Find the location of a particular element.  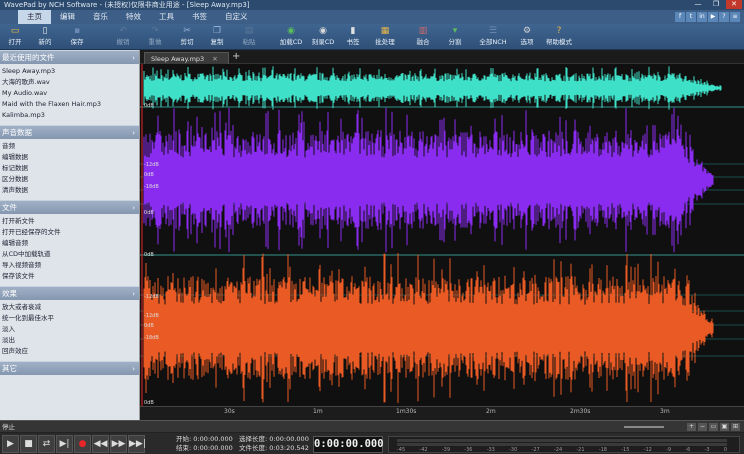

help-icon: ? is located at coordinates (724, 17).